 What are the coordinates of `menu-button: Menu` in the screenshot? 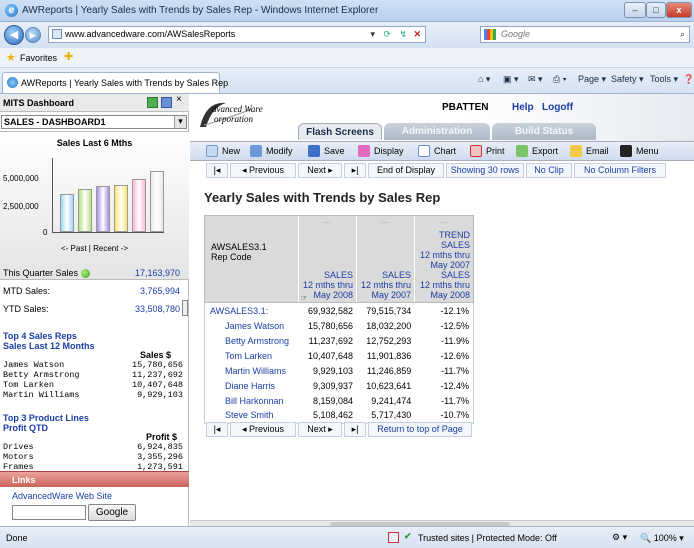 It's located at (639, 151).